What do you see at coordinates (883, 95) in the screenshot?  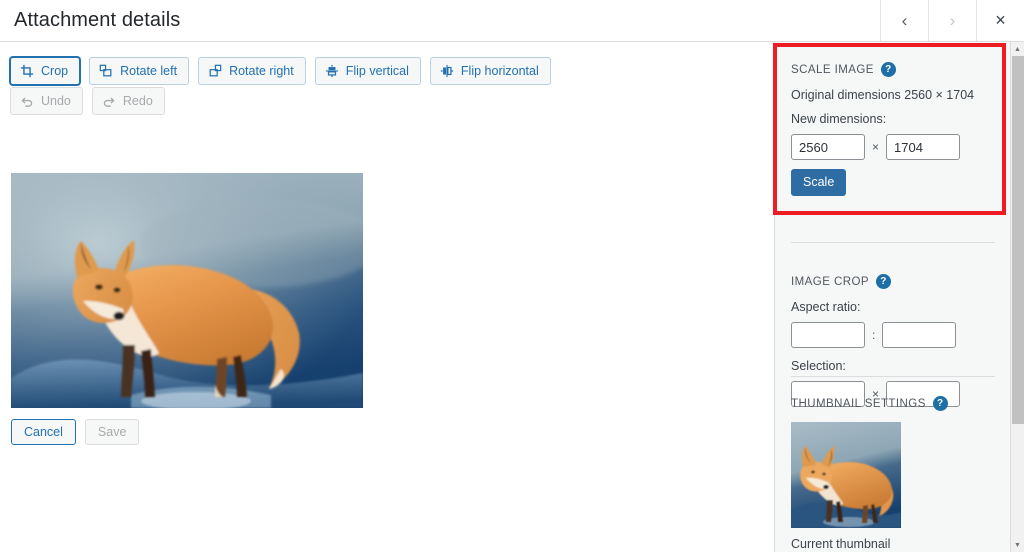 I see `original-dimensions-text: Original dimensions 2560 × 1704` at bounding box center [883, 95].